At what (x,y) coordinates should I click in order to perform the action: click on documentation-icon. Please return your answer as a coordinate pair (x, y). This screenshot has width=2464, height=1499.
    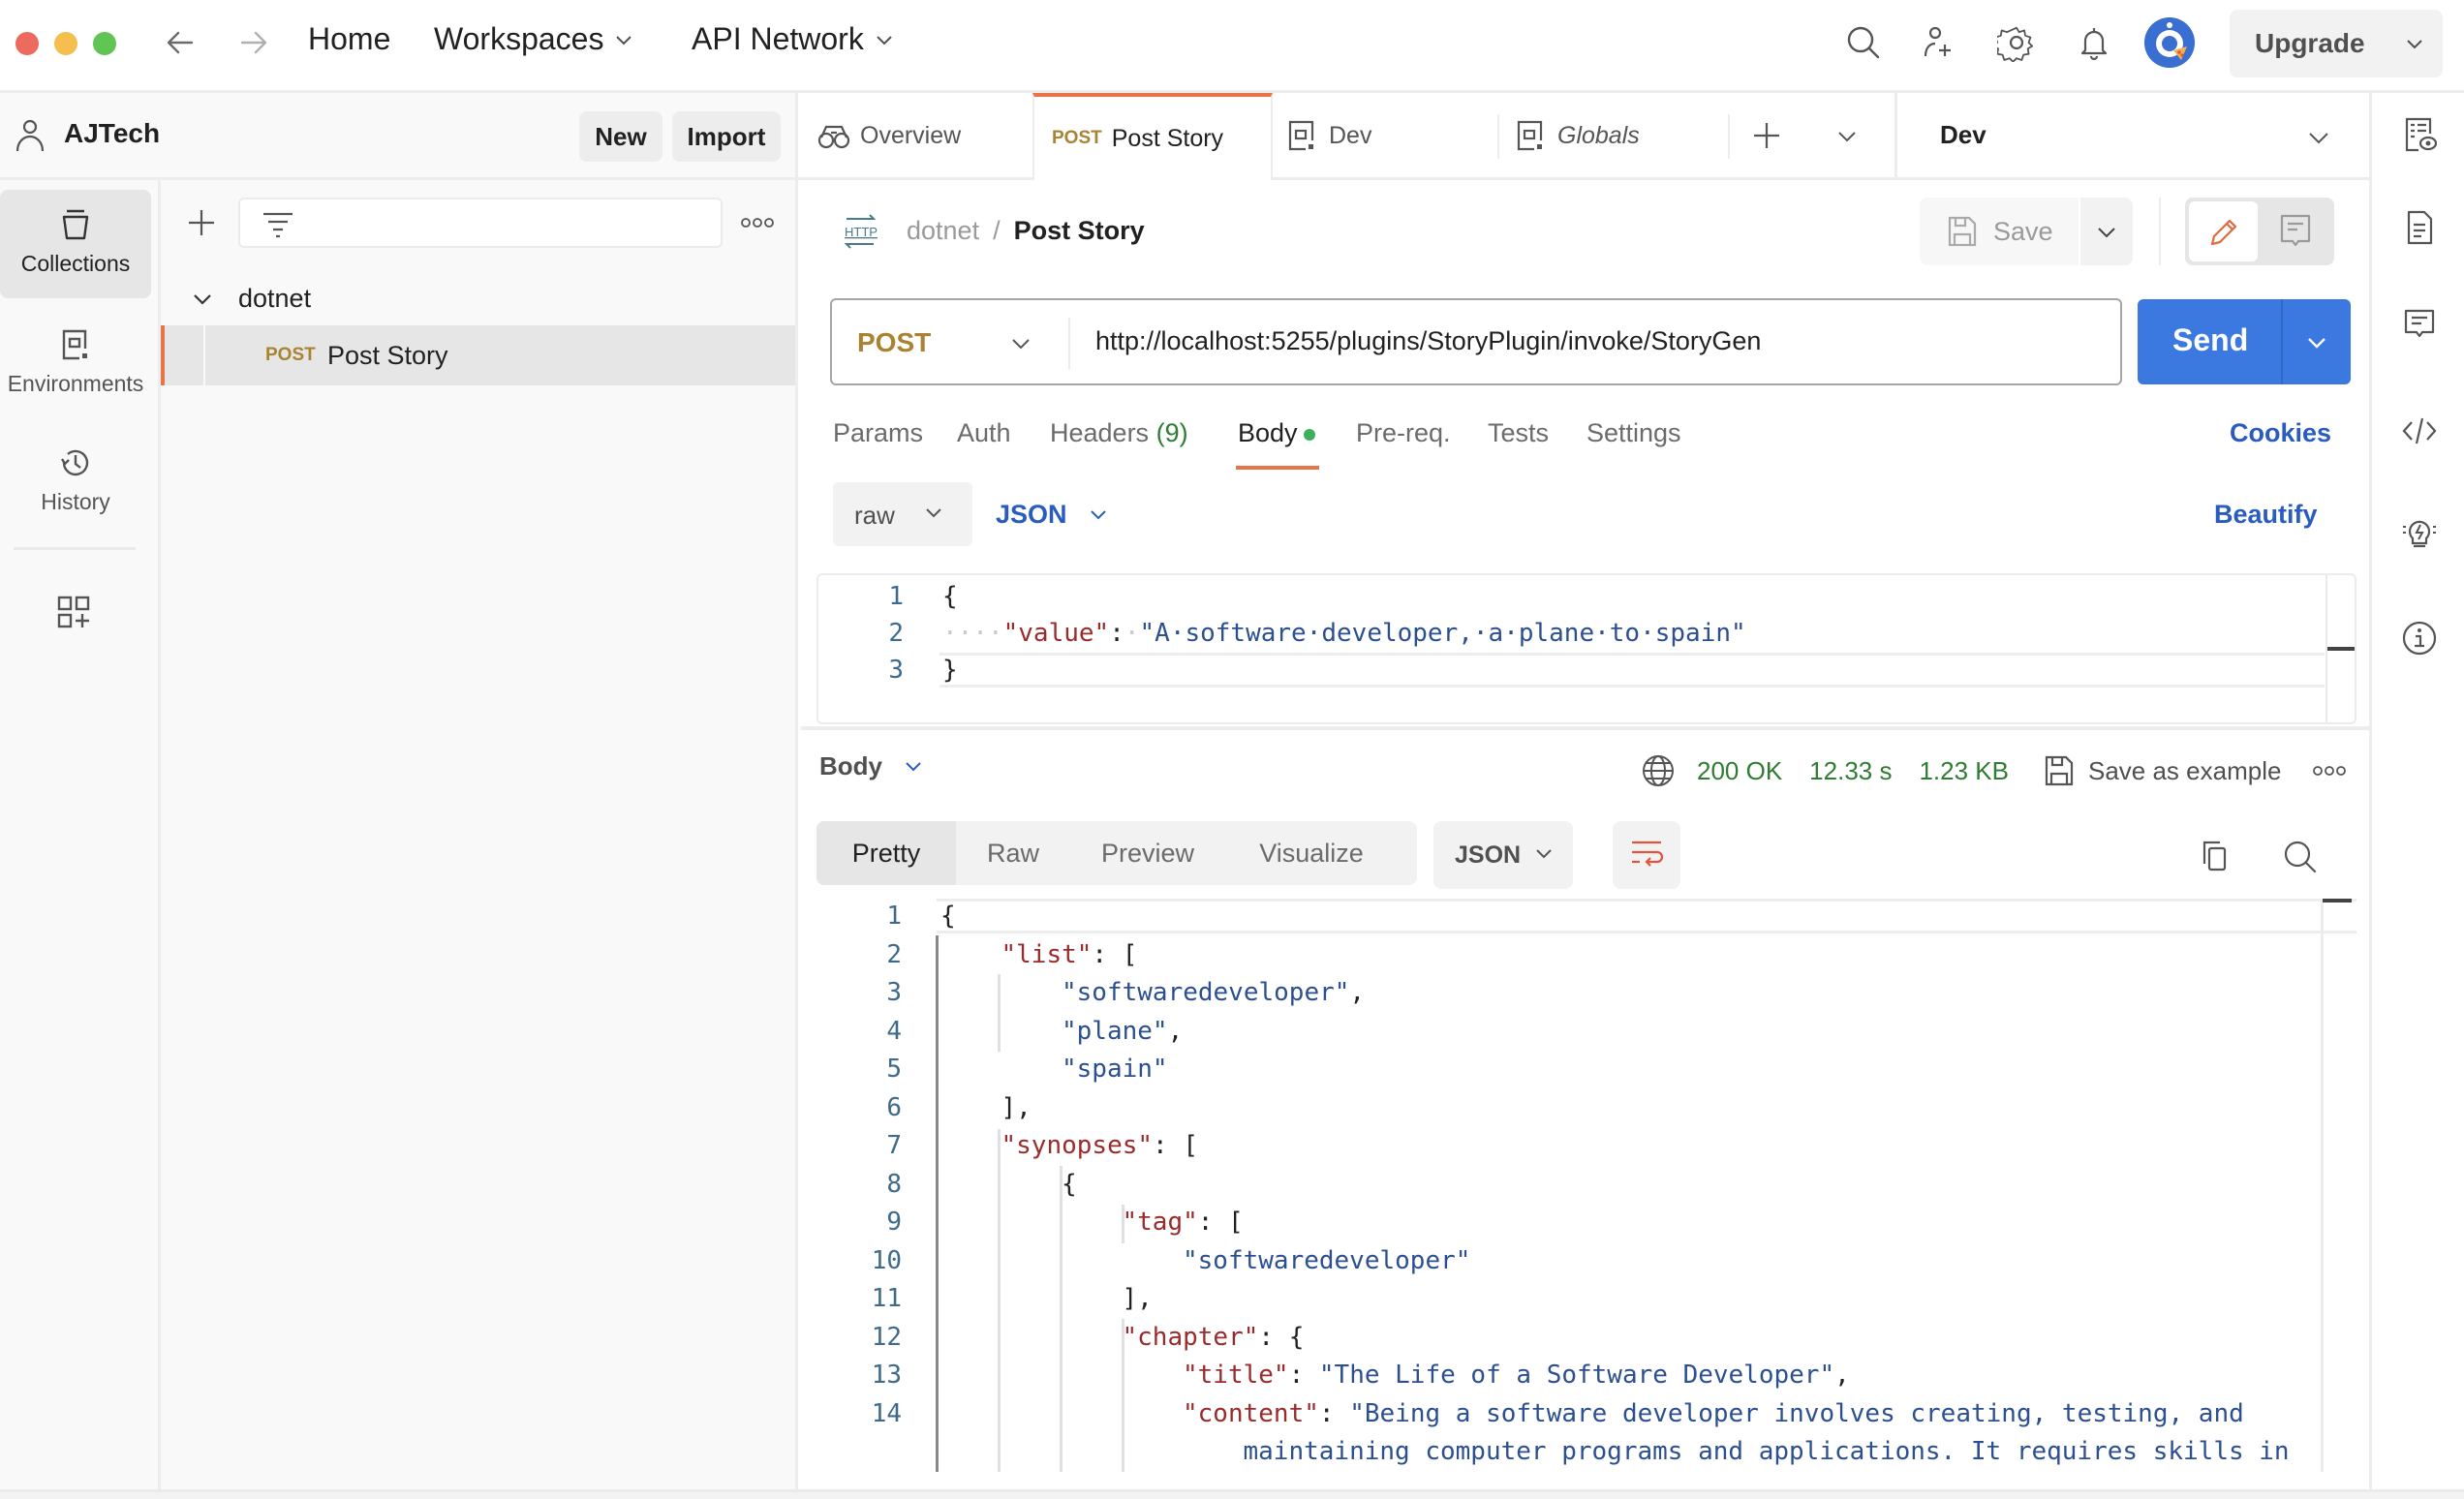
    Looking at the image, I should click on (2419, 227).